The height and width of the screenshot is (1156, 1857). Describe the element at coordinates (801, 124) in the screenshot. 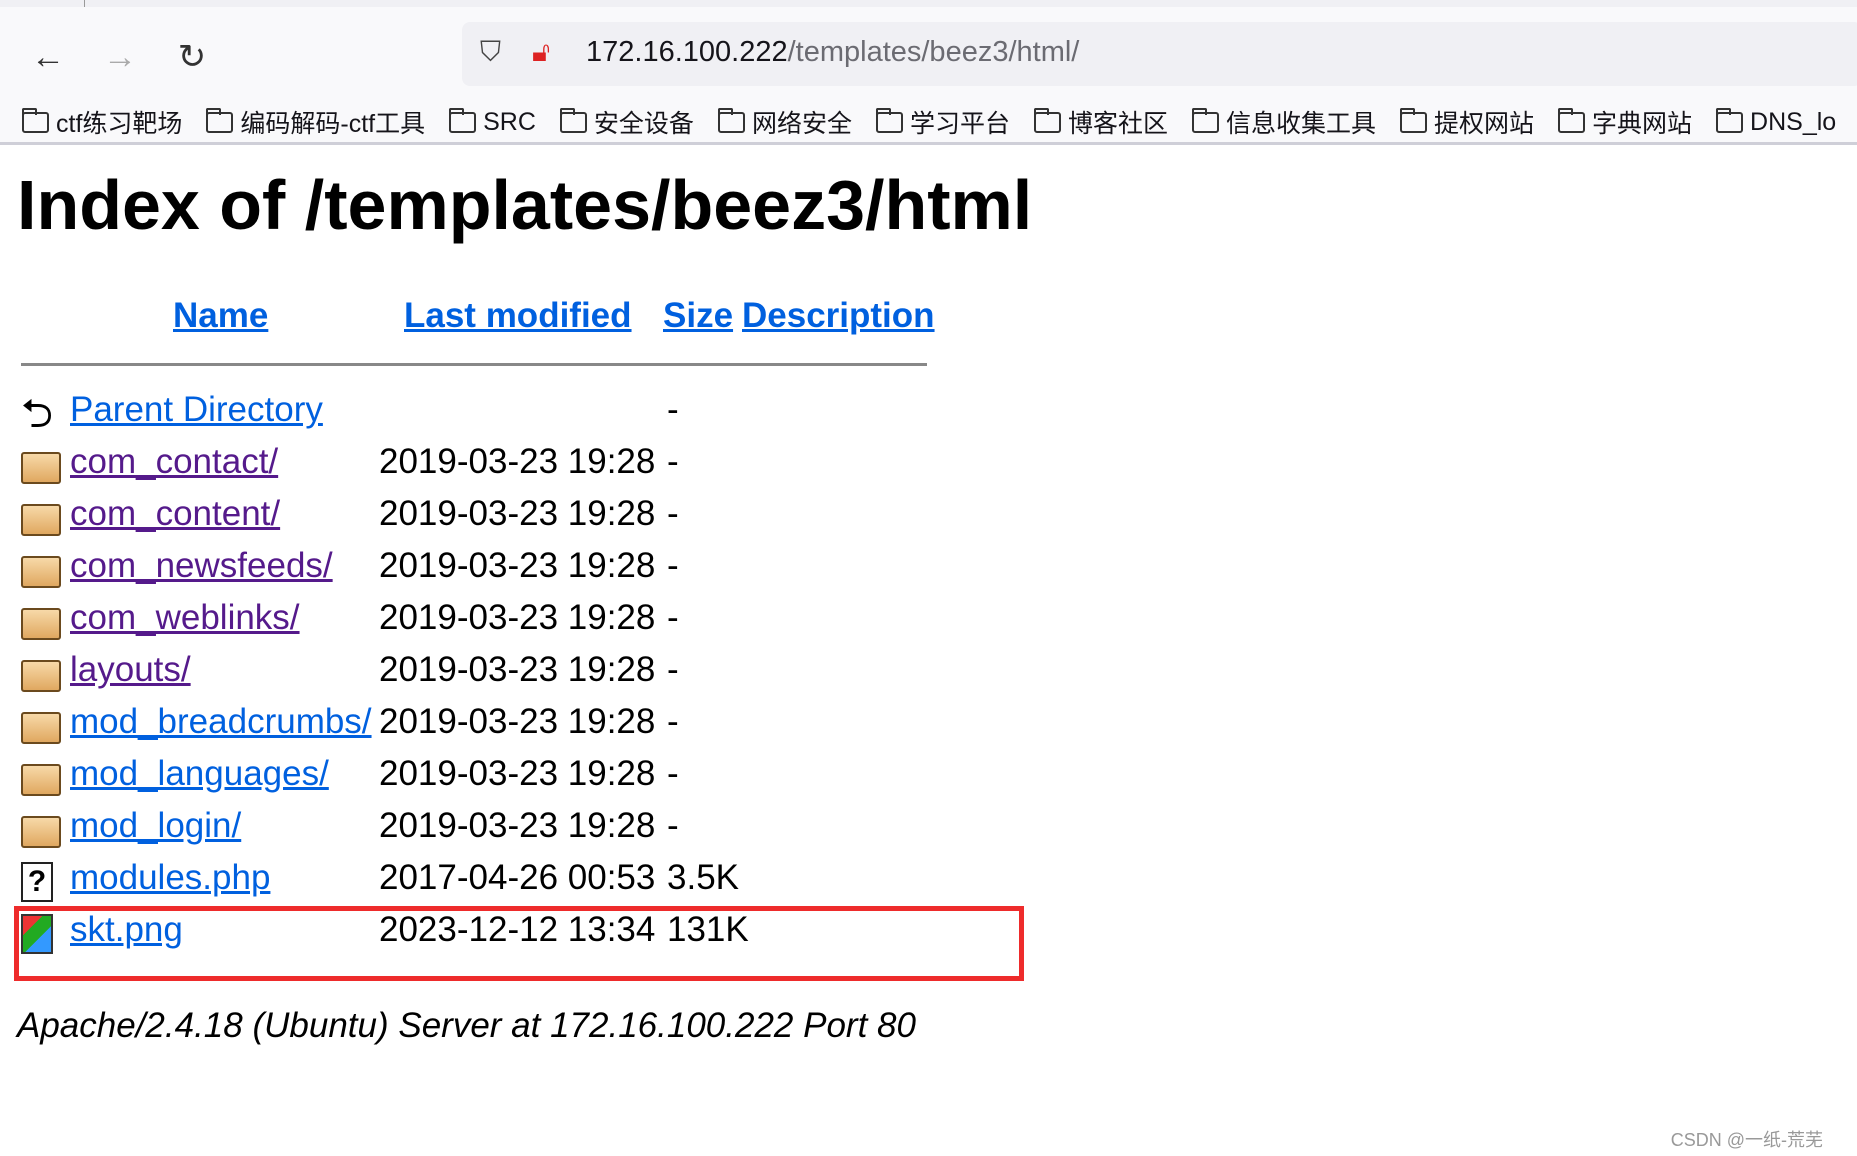

I see `bookmark-label: 网络安全` at that location.